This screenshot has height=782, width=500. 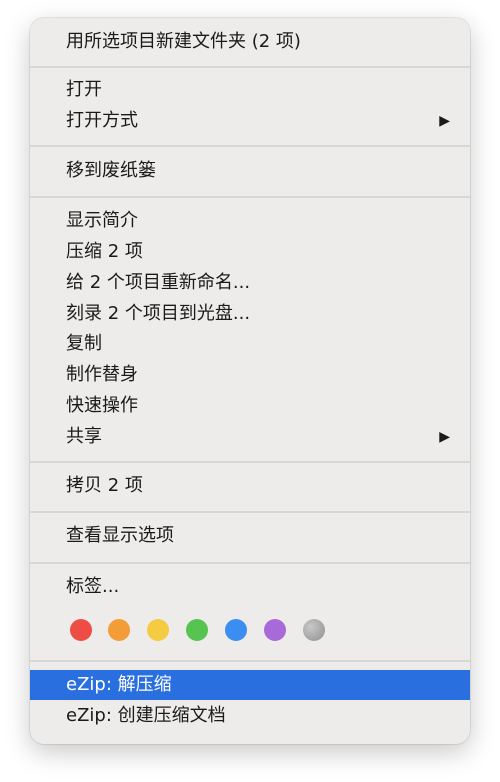 I want to click on menu-item-show-view-options: 查看显示选项, so click(x=250, y=536).